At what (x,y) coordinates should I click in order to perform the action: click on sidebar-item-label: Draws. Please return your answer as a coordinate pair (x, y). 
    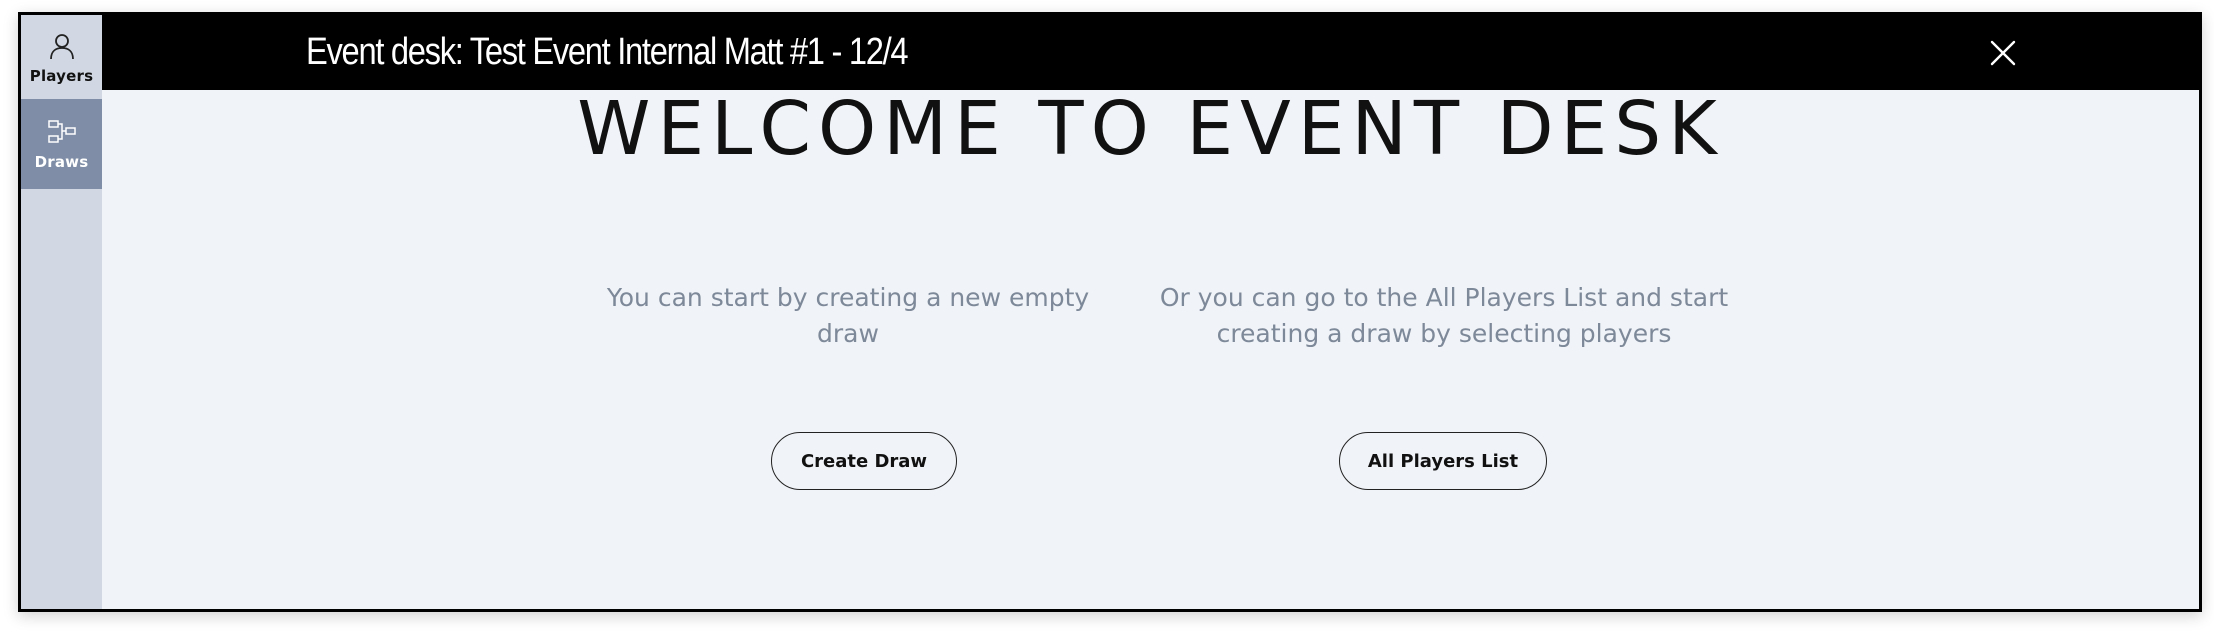
    Looking at the image, I should click on (61, 162).